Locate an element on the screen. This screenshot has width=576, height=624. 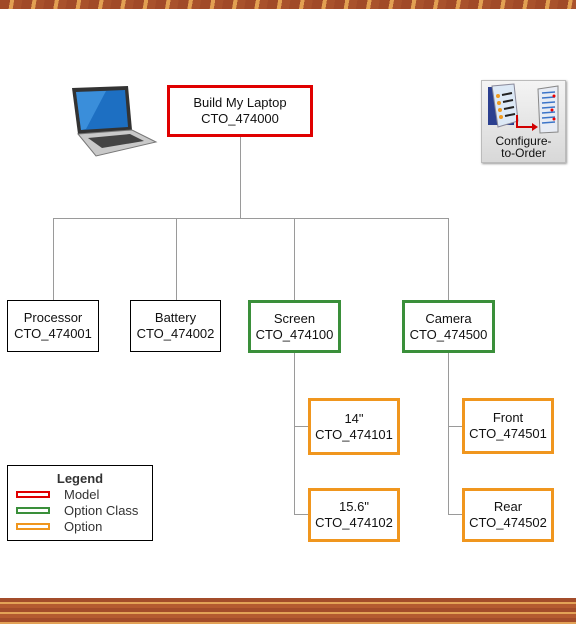
node-code: CTO_474100 is located at coordinates (294, 334).